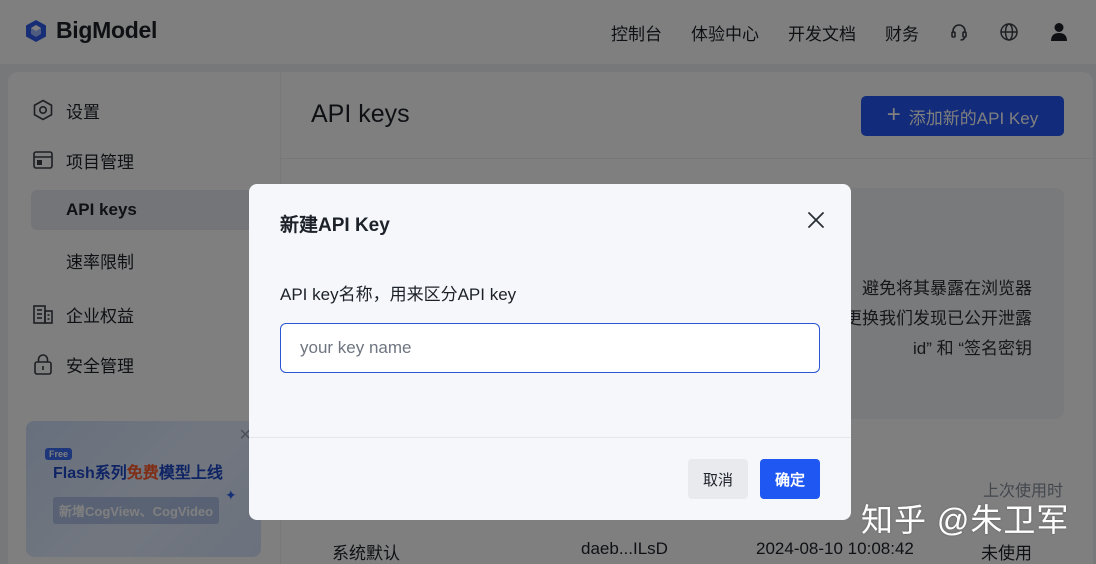 Image resolution: width=1096 pixels, height=564 pixels. Describe the element at coordinates (335, 225) in the screenshot. I see `dialog-title: 新建API Key` at that location.